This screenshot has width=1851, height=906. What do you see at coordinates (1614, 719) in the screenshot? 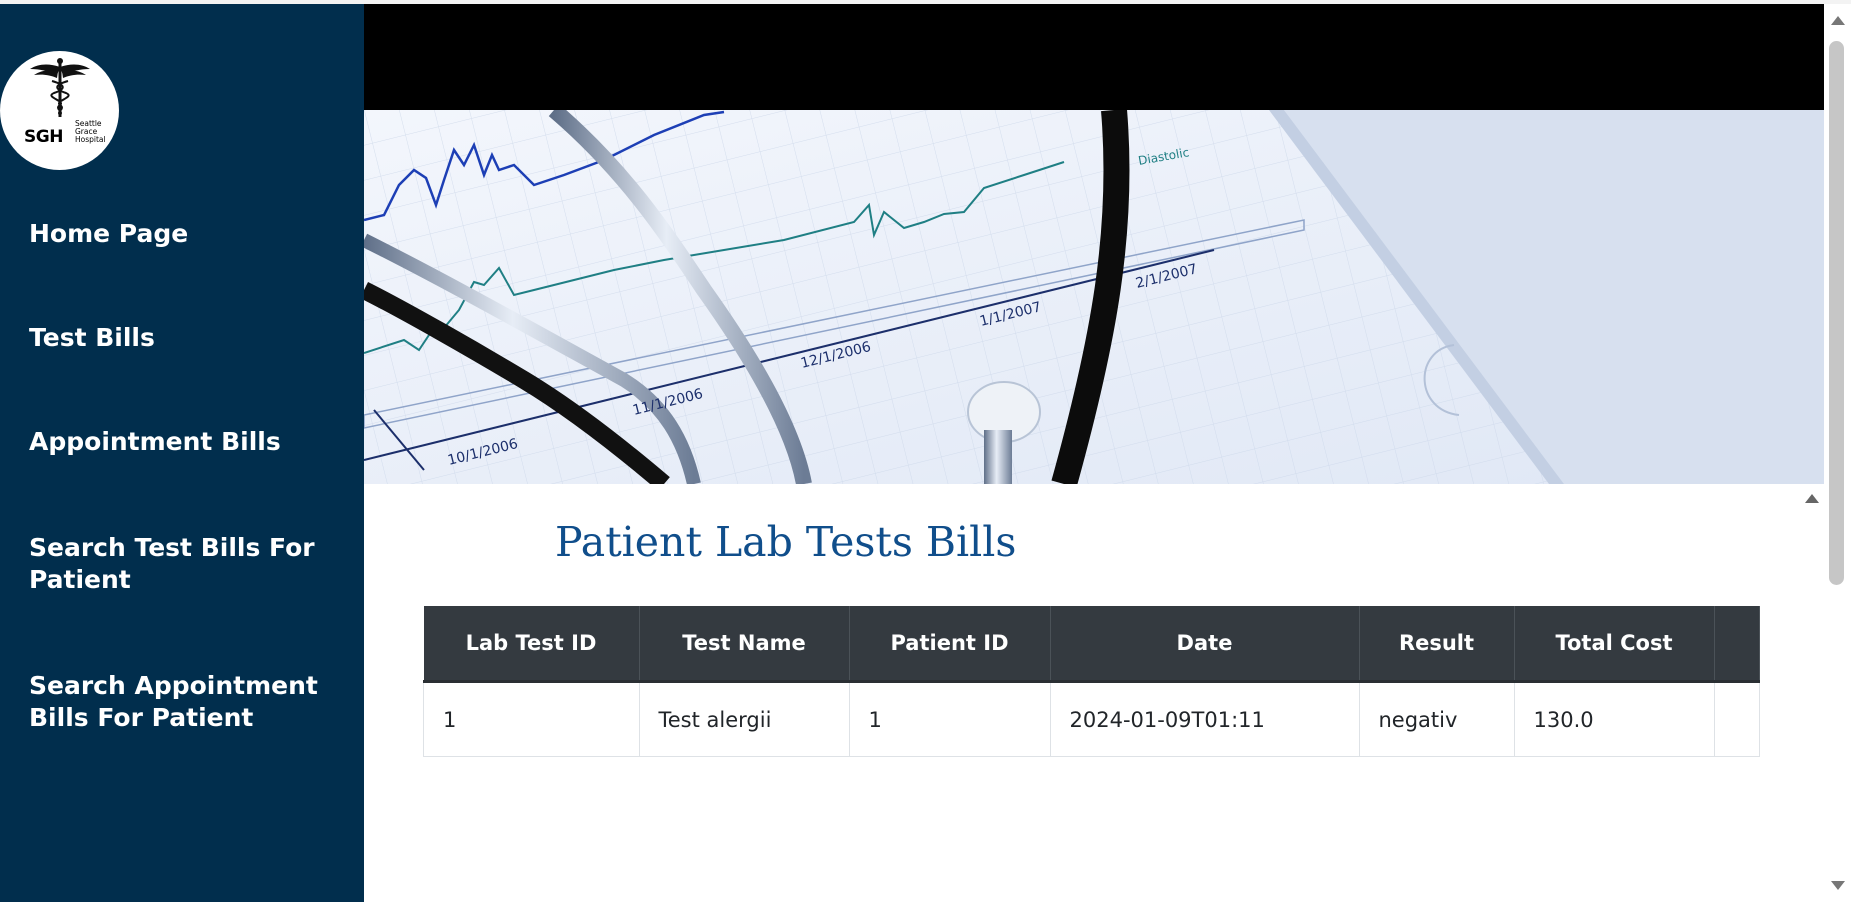
I see `cell-total-cost: 130.0` at bounding box center [1614, 719].